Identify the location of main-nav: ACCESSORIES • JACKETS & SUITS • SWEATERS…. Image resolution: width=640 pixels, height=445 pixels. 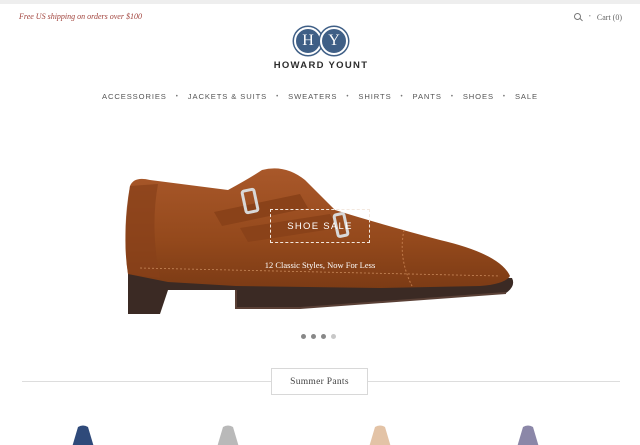
(320, 96).